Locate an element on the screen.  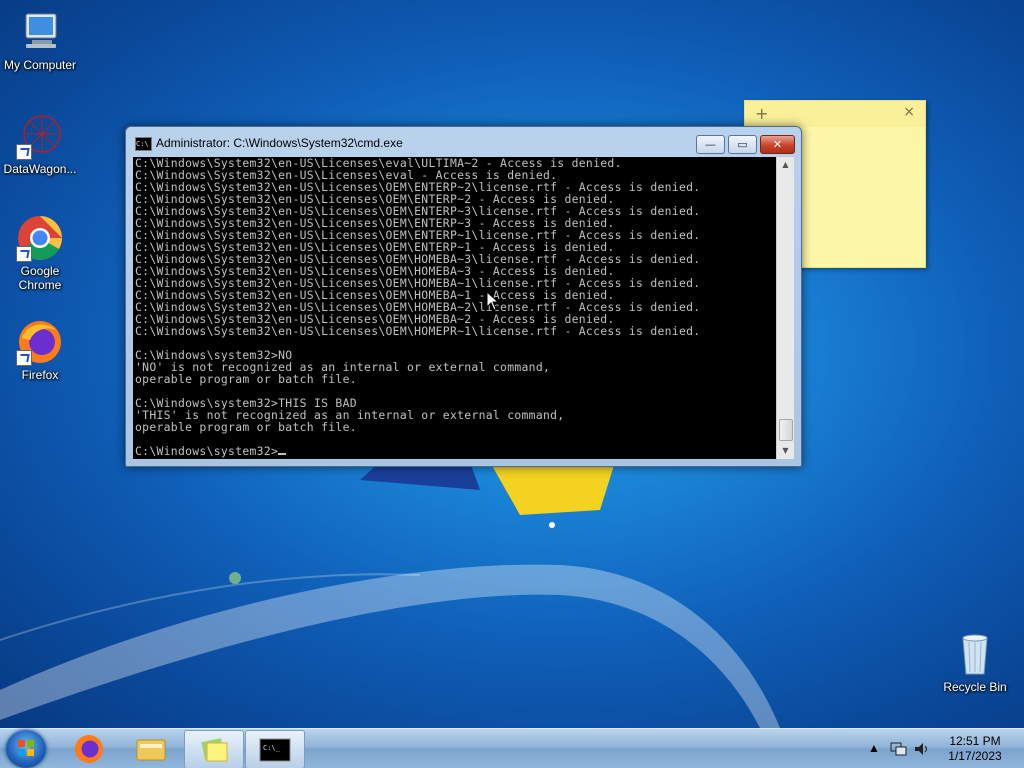
taskbar-firefox-button is located at coordinates (89, 748).